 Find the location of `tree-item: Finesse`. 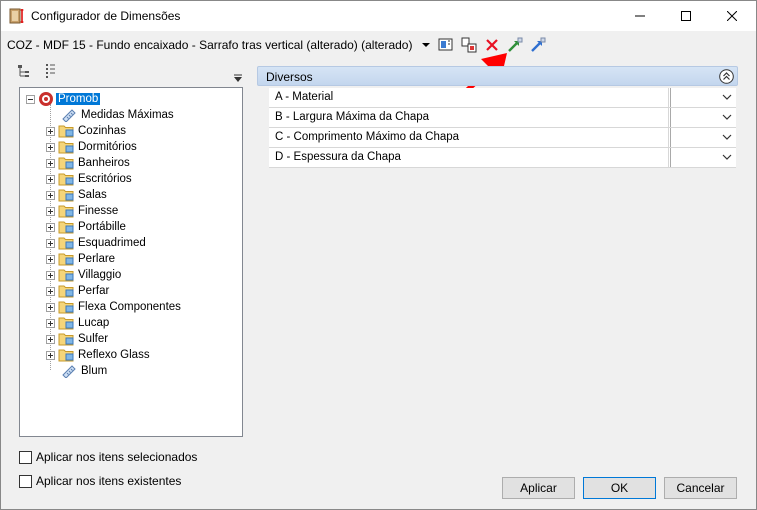

tree-item: Finesse is located at coordinates (82, 211).